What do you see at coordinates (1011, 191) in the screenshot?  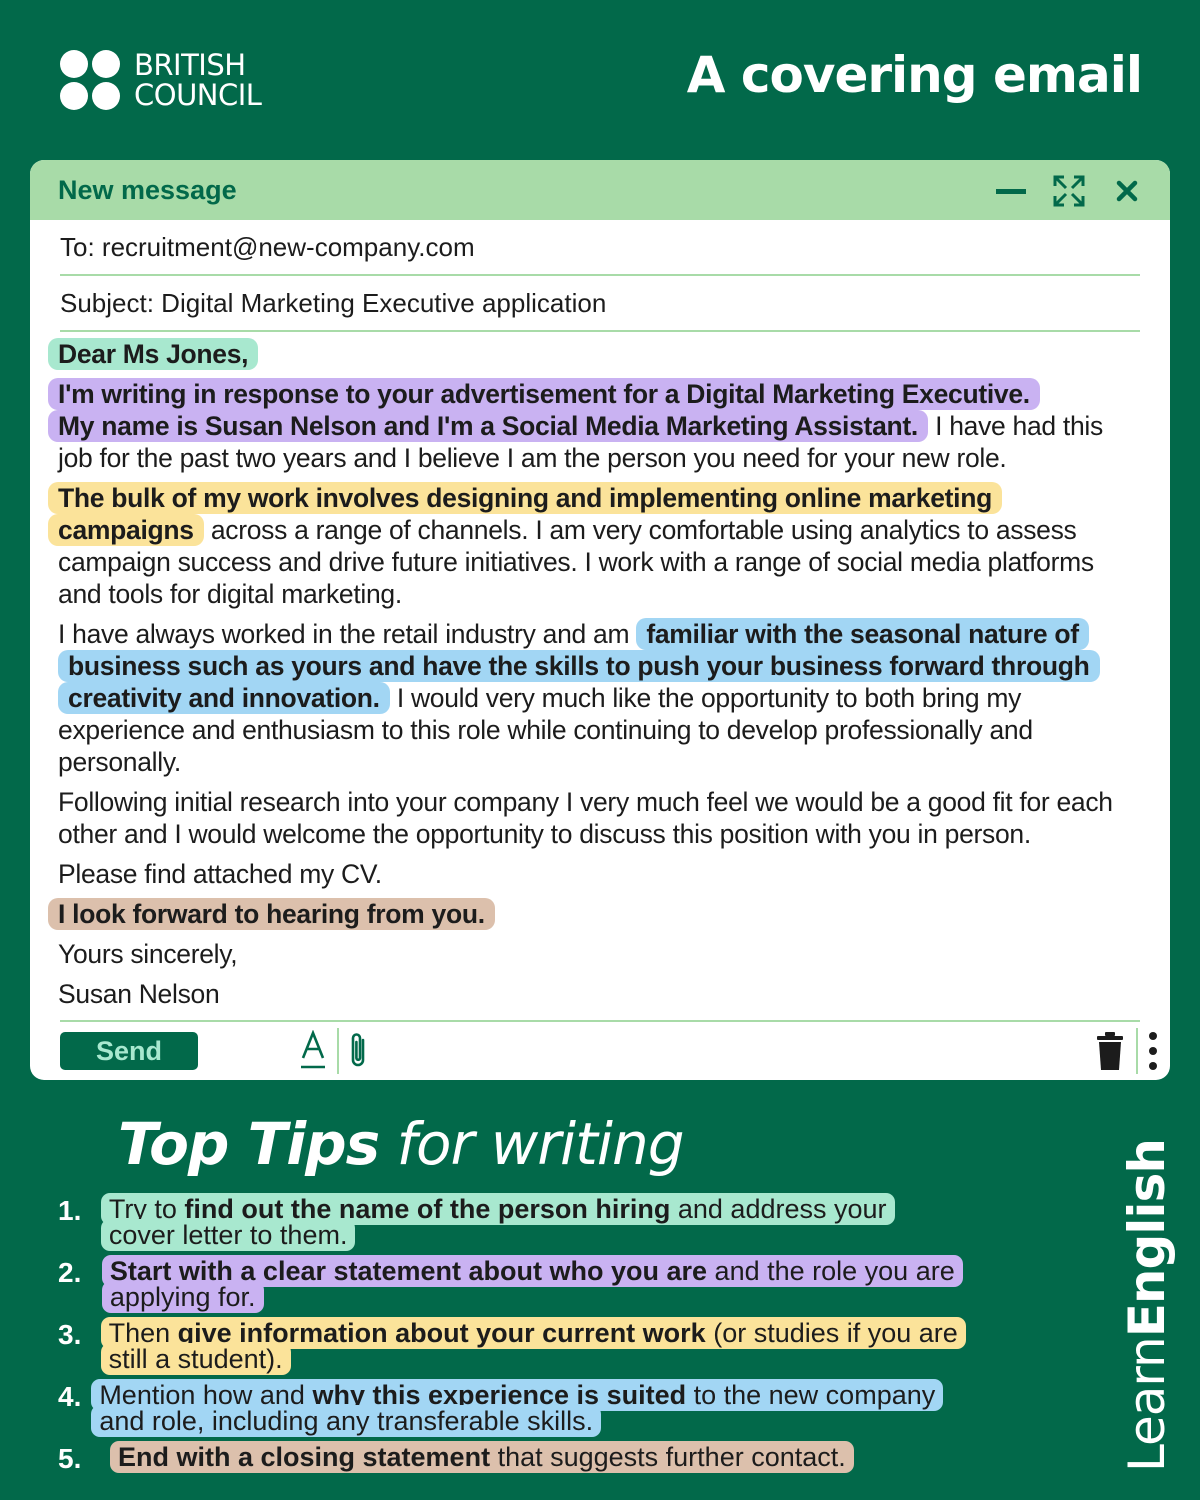 I see `minimize-icon` at bounding box center [1011, 191].